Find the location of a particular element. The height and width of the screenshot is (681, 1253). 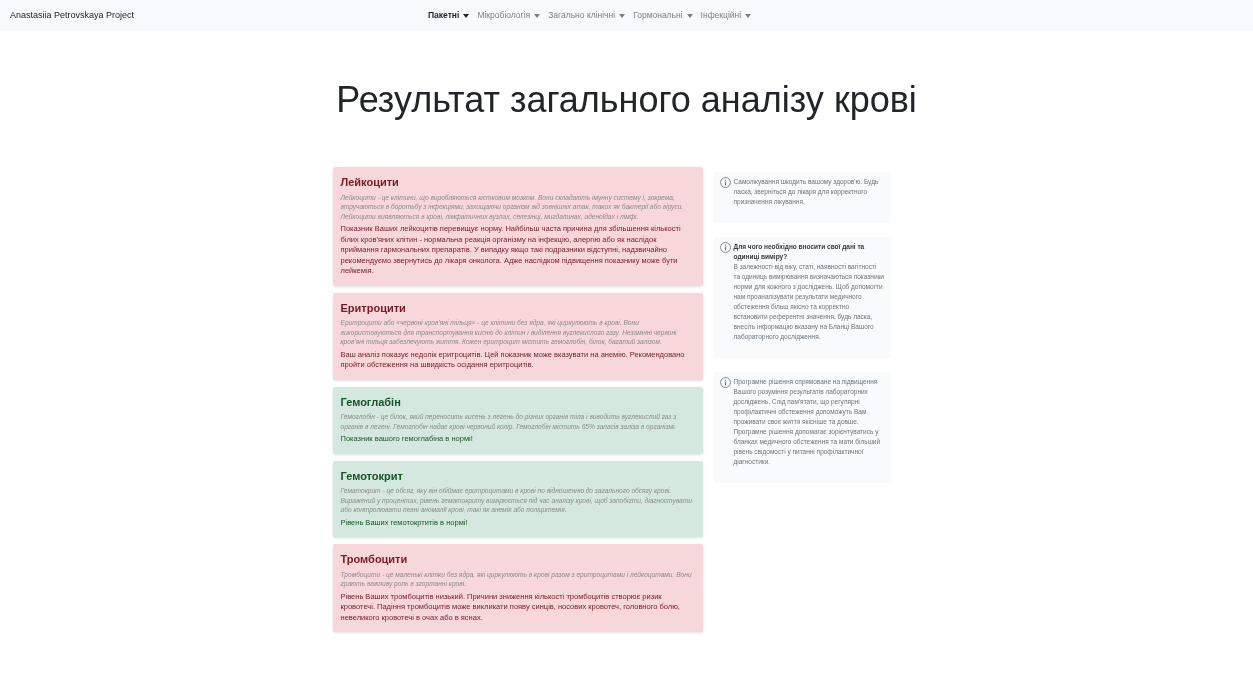

nav-menu: Мікробіологія is located at coordinates (509, 15).